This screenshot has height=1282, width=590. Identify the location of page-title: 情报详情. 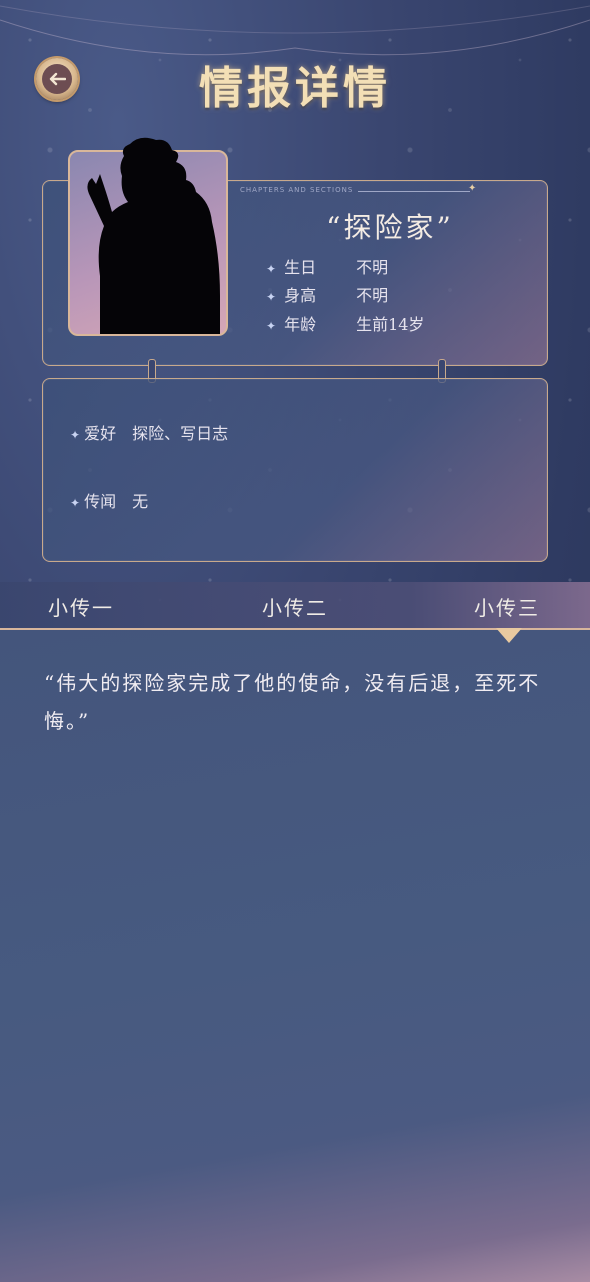
(295, 88).